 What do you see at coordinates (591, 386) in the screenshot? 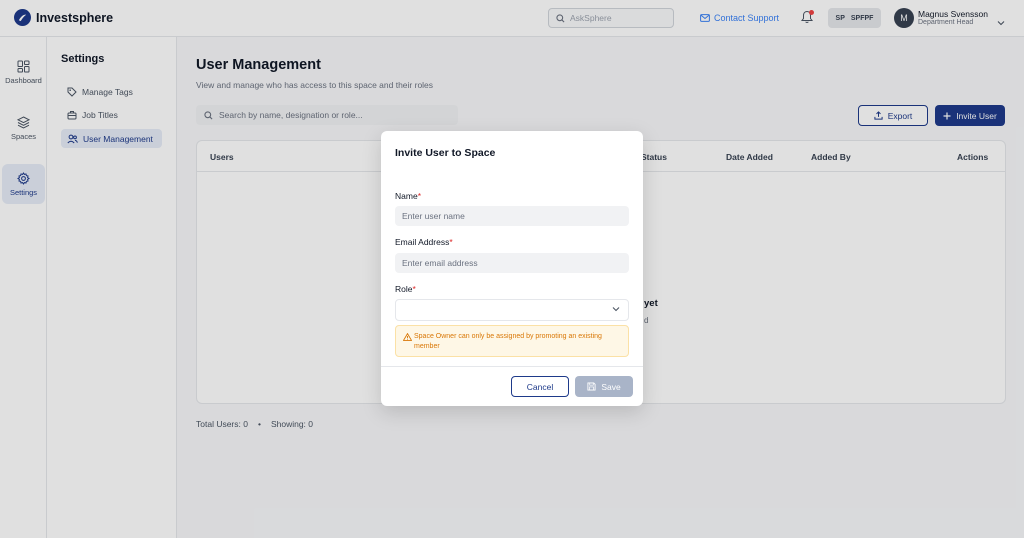
I see `save-icon` at bounding box center [591, 386].